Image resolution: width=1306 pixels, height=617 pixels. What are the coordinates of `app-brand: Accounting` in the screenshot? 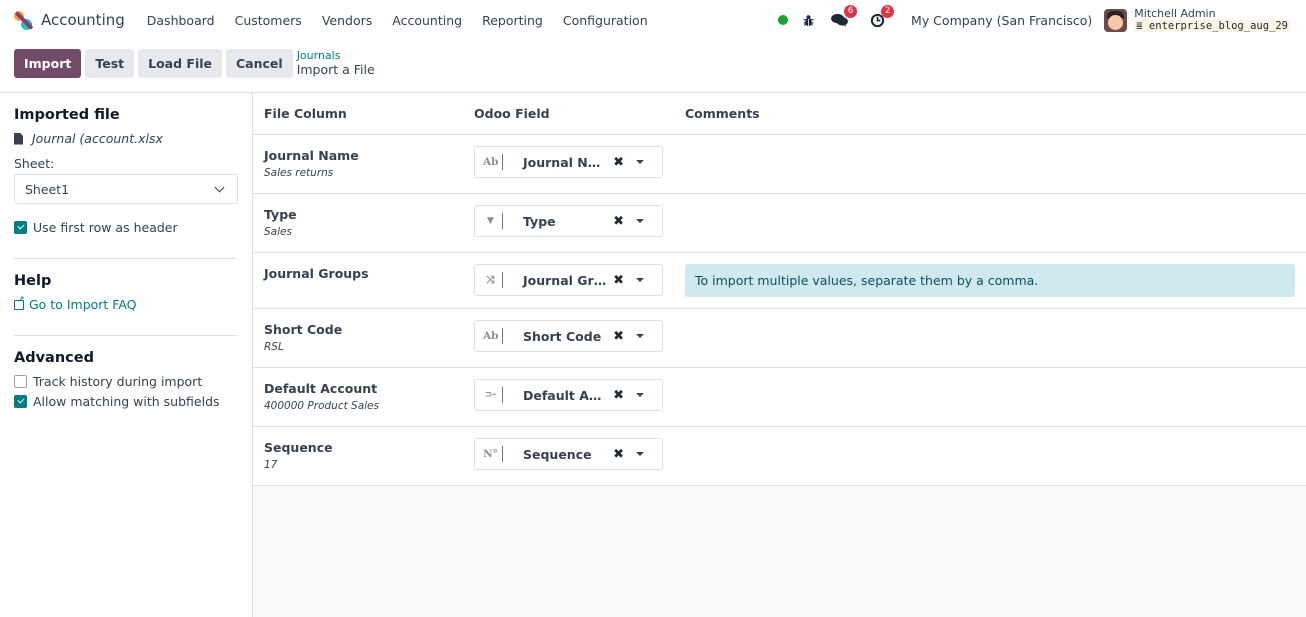 It's located at (69, 20).